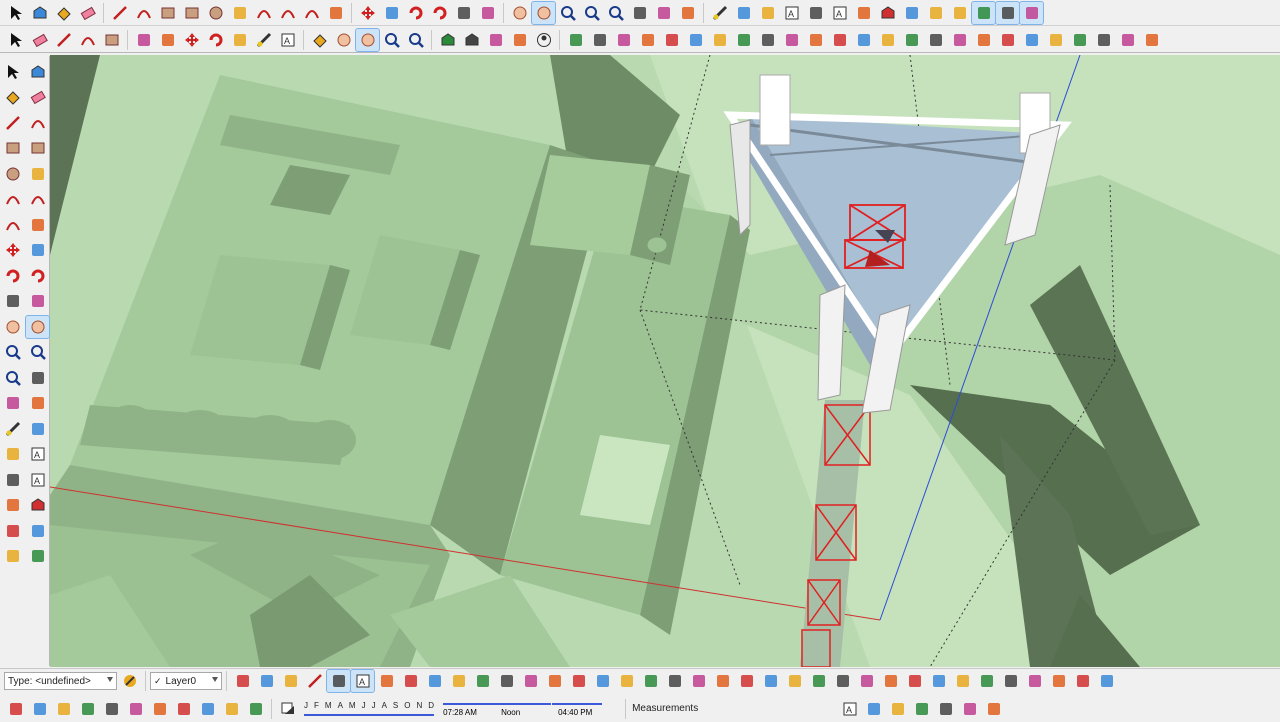  What do you see at coordinates (37, 123) in the screenshot?
I see `freehand-icon` at bounding box center [37, 123].